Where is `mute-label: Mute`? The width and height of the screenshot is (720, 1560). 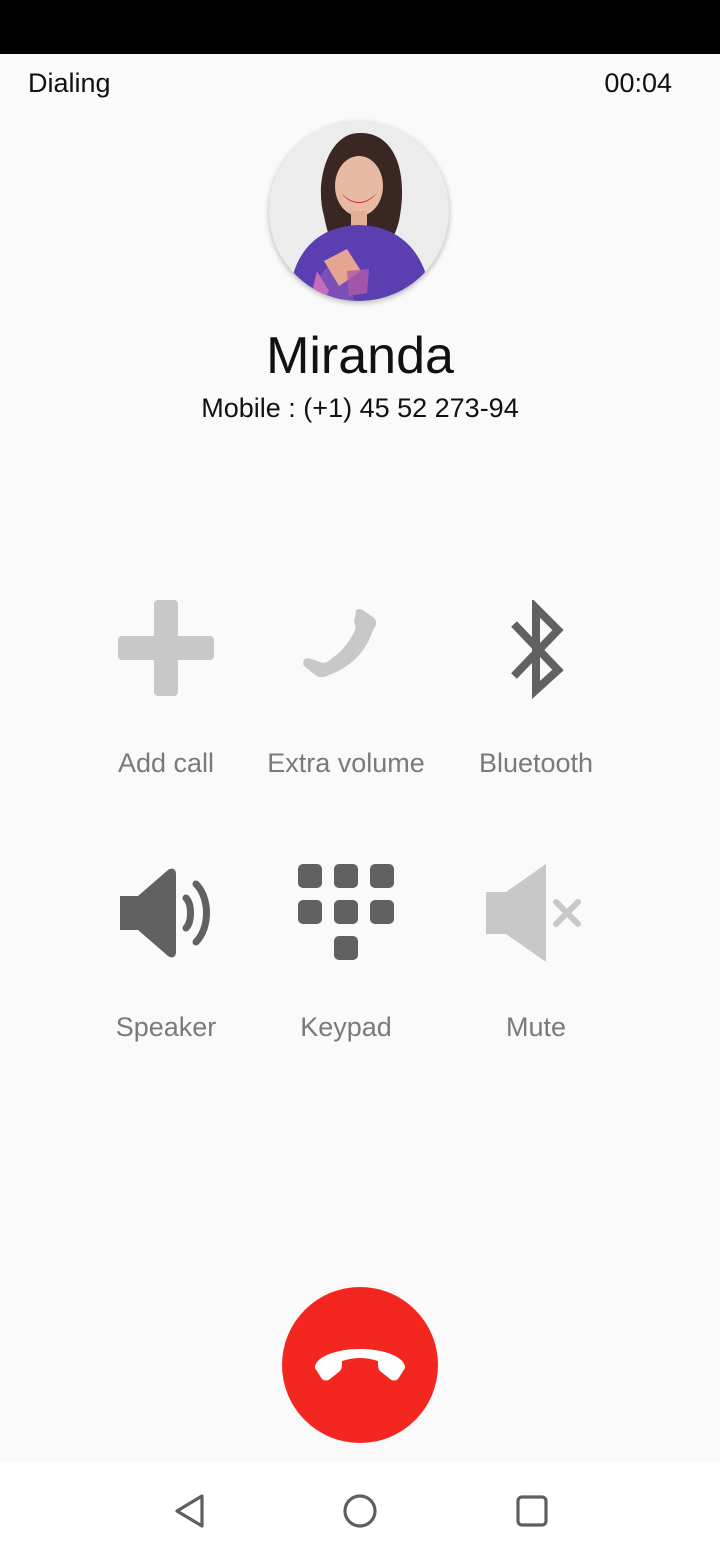 mute-label: Mute is located at coordinates (536, 1027).